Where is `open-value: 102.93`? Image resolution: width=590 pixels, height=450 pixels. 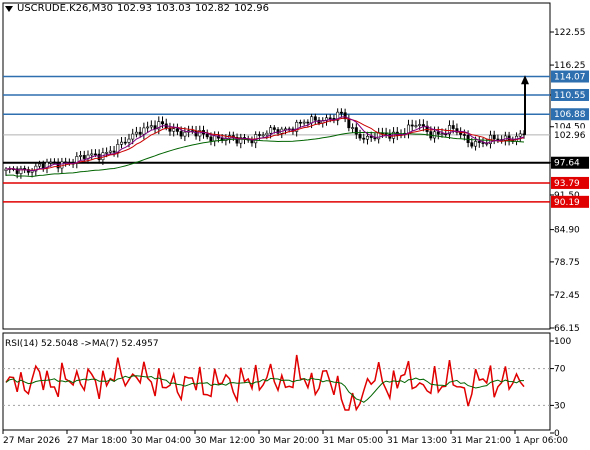 open-value: 102.93 is located at coordinates (134, 8).